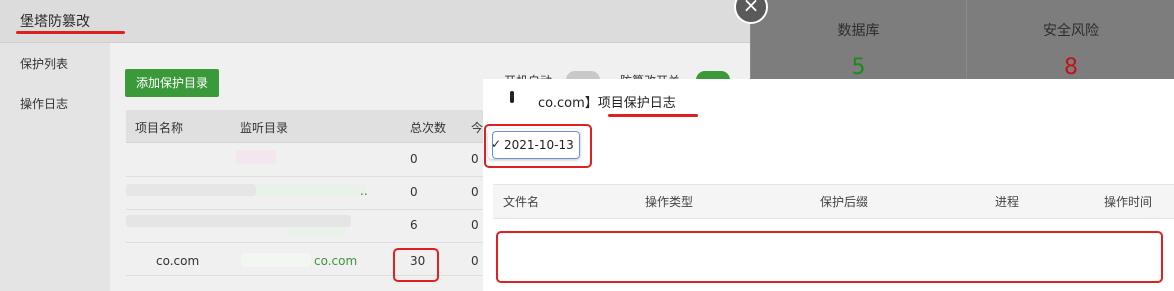  Describe the element at coordinates (1007, 202) in the screenshot. I see `log-col-process: 进程` at that location.